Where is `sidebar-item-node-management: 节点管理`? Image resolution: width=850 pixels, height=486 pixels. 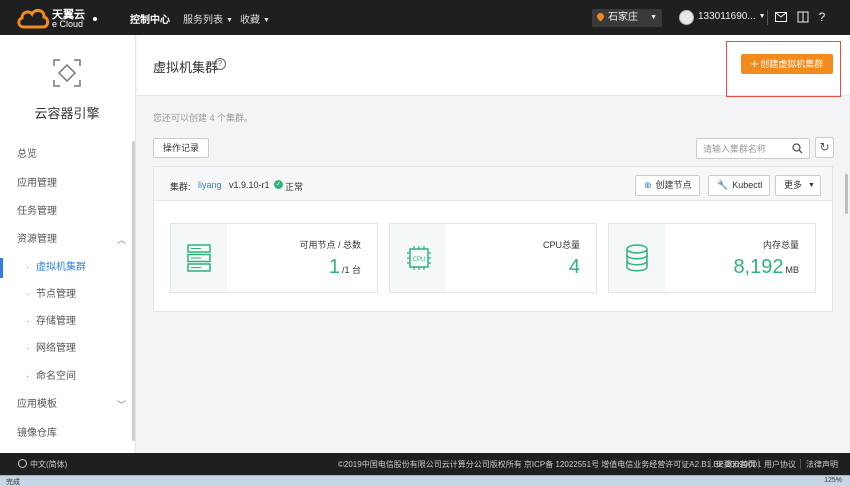 sidebar-item-node-management: 节点管理 is located at coordinates (67, 295).